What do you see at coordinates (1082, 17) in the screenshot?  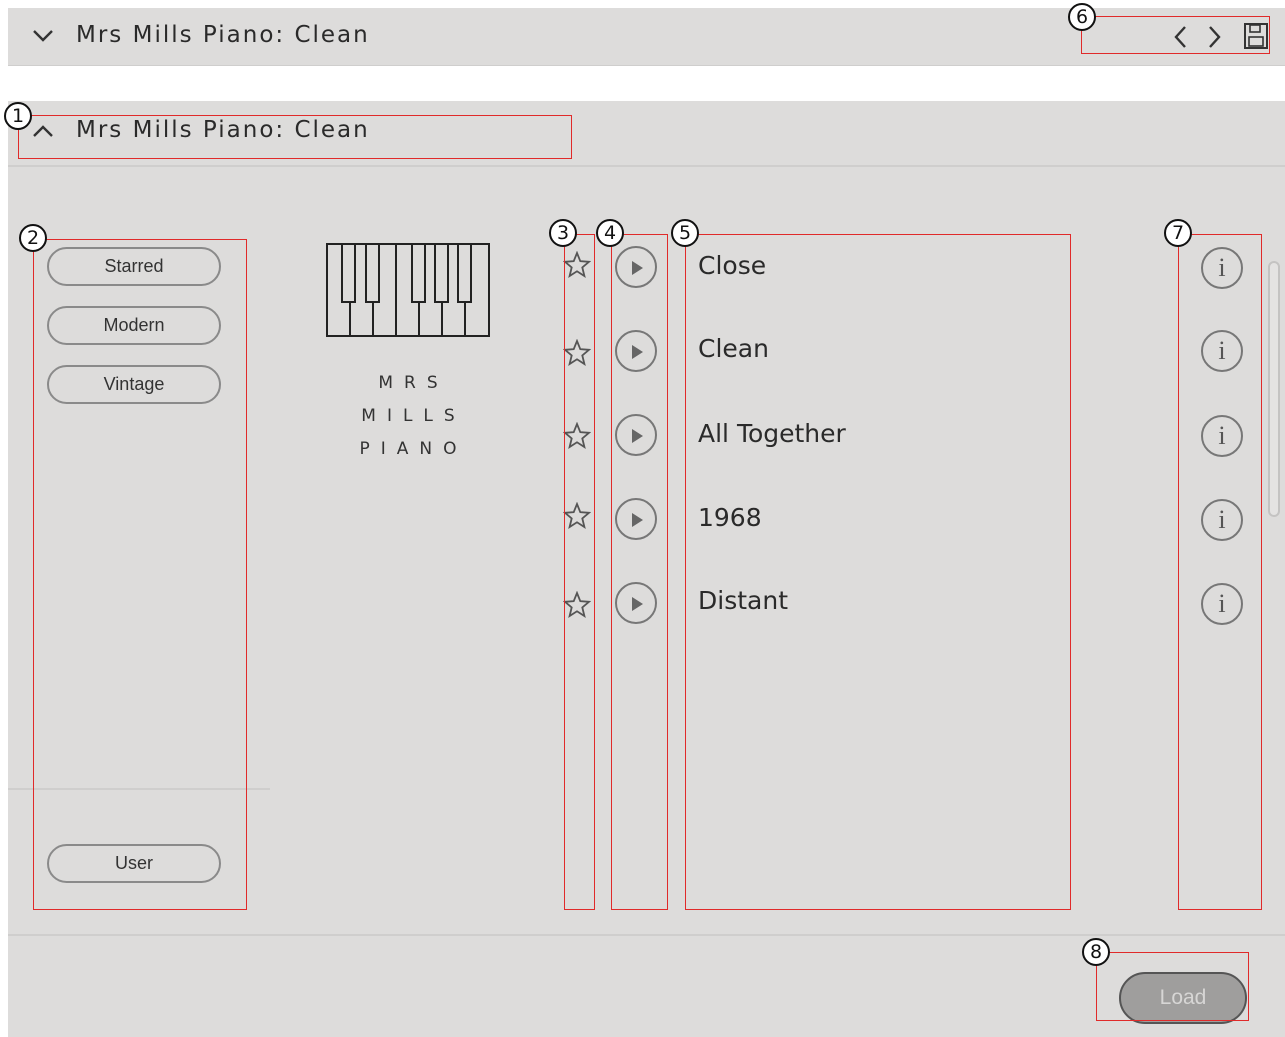 I see `annotation-badge: 6` at bounding box center [1082, 17].